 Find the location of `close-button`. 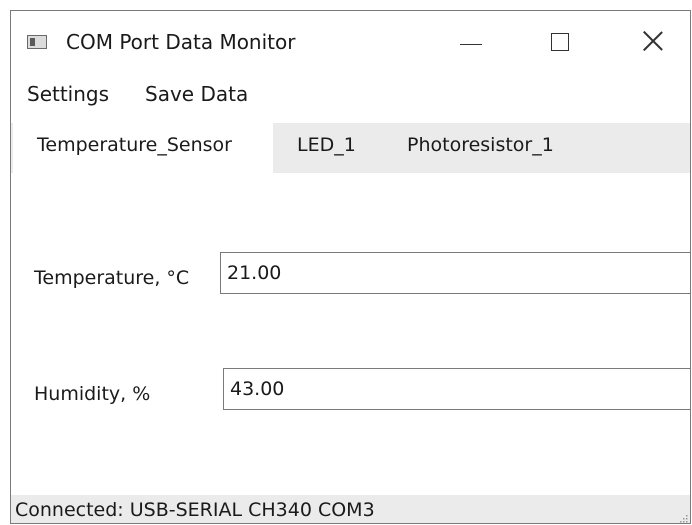

close-button is located at coordinates (653, 42).